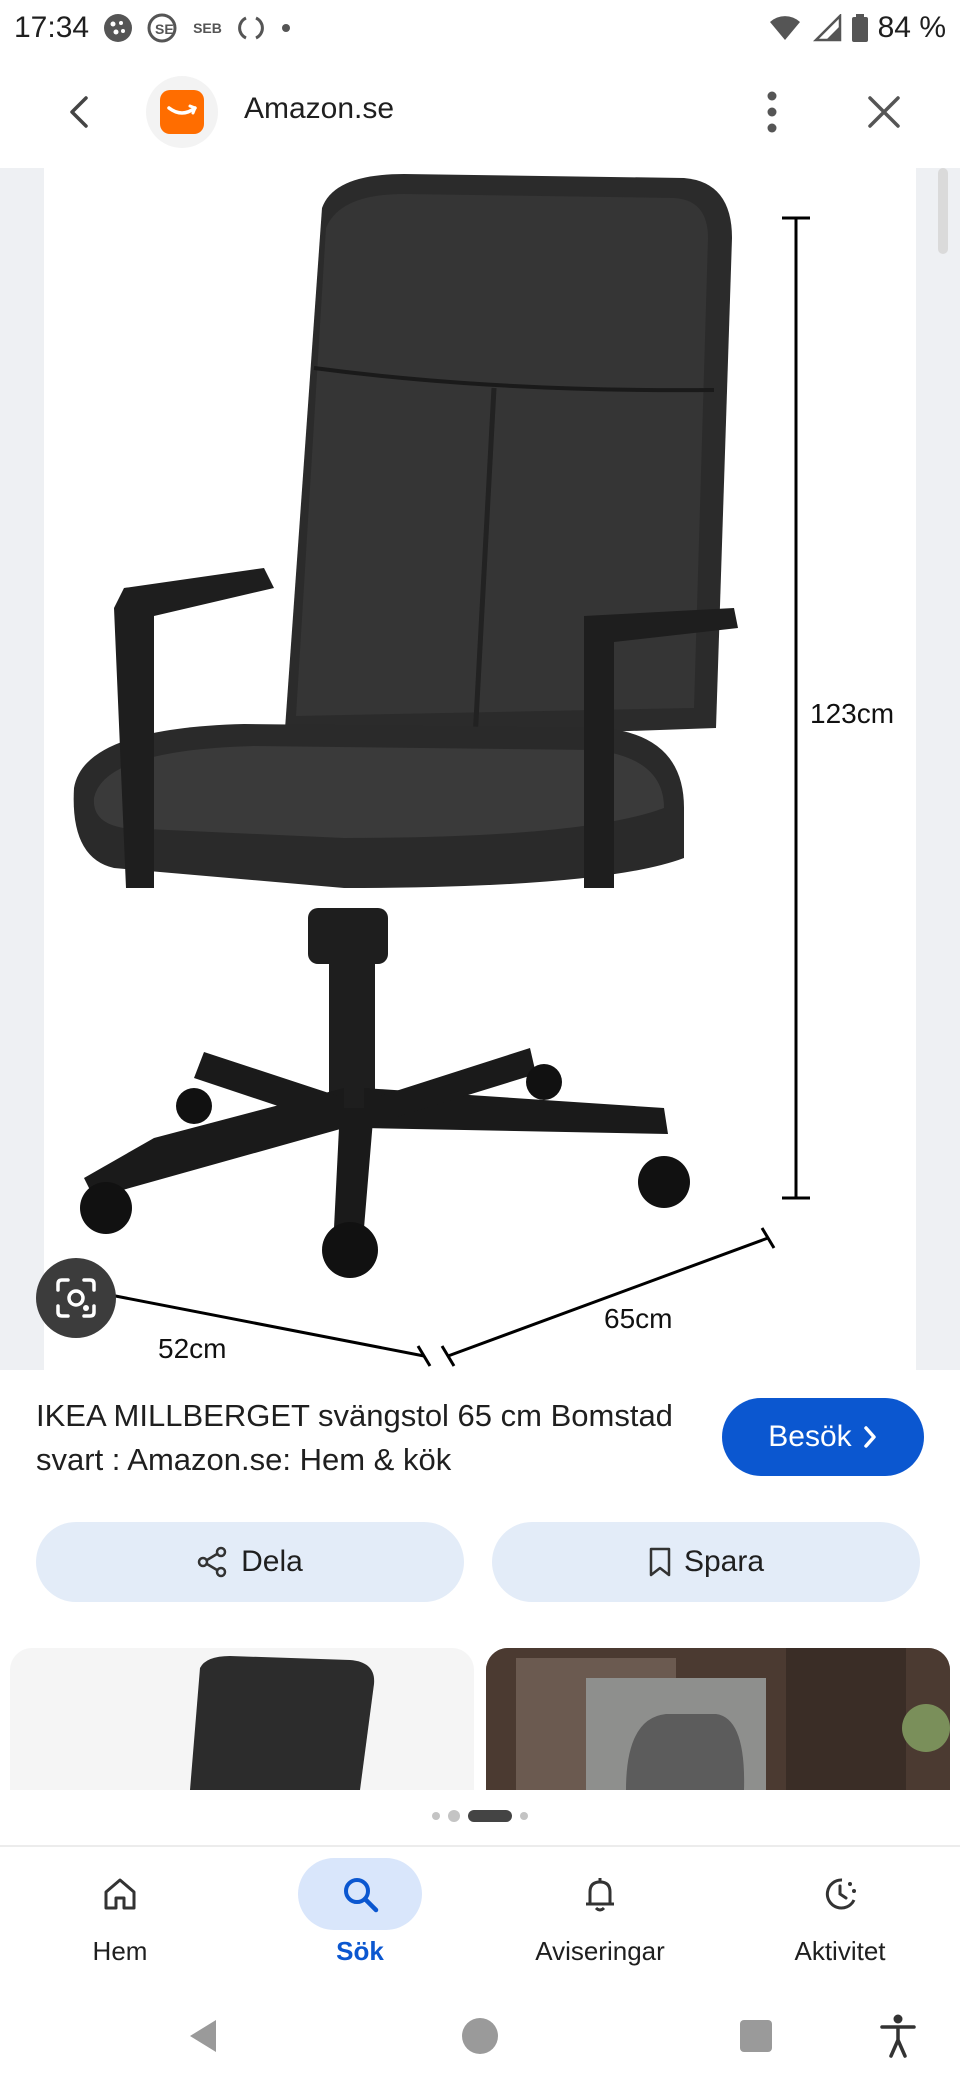  Describe the element at coordinates (360, 1919) in the screenshot. I see `nav-item-search: Sök` at that location.